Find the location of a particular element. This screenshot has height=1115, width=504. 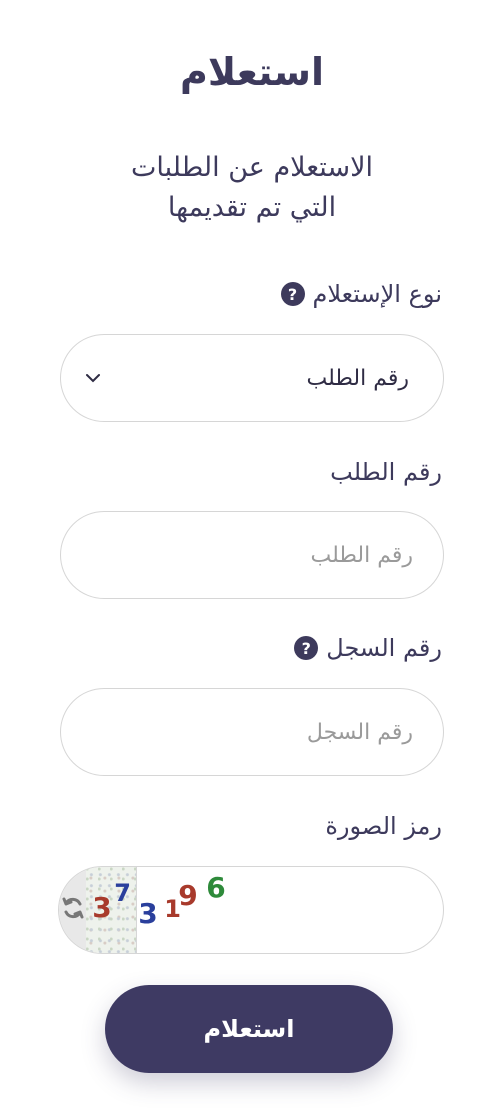

request-number-input is located at coordinates (252, 555).